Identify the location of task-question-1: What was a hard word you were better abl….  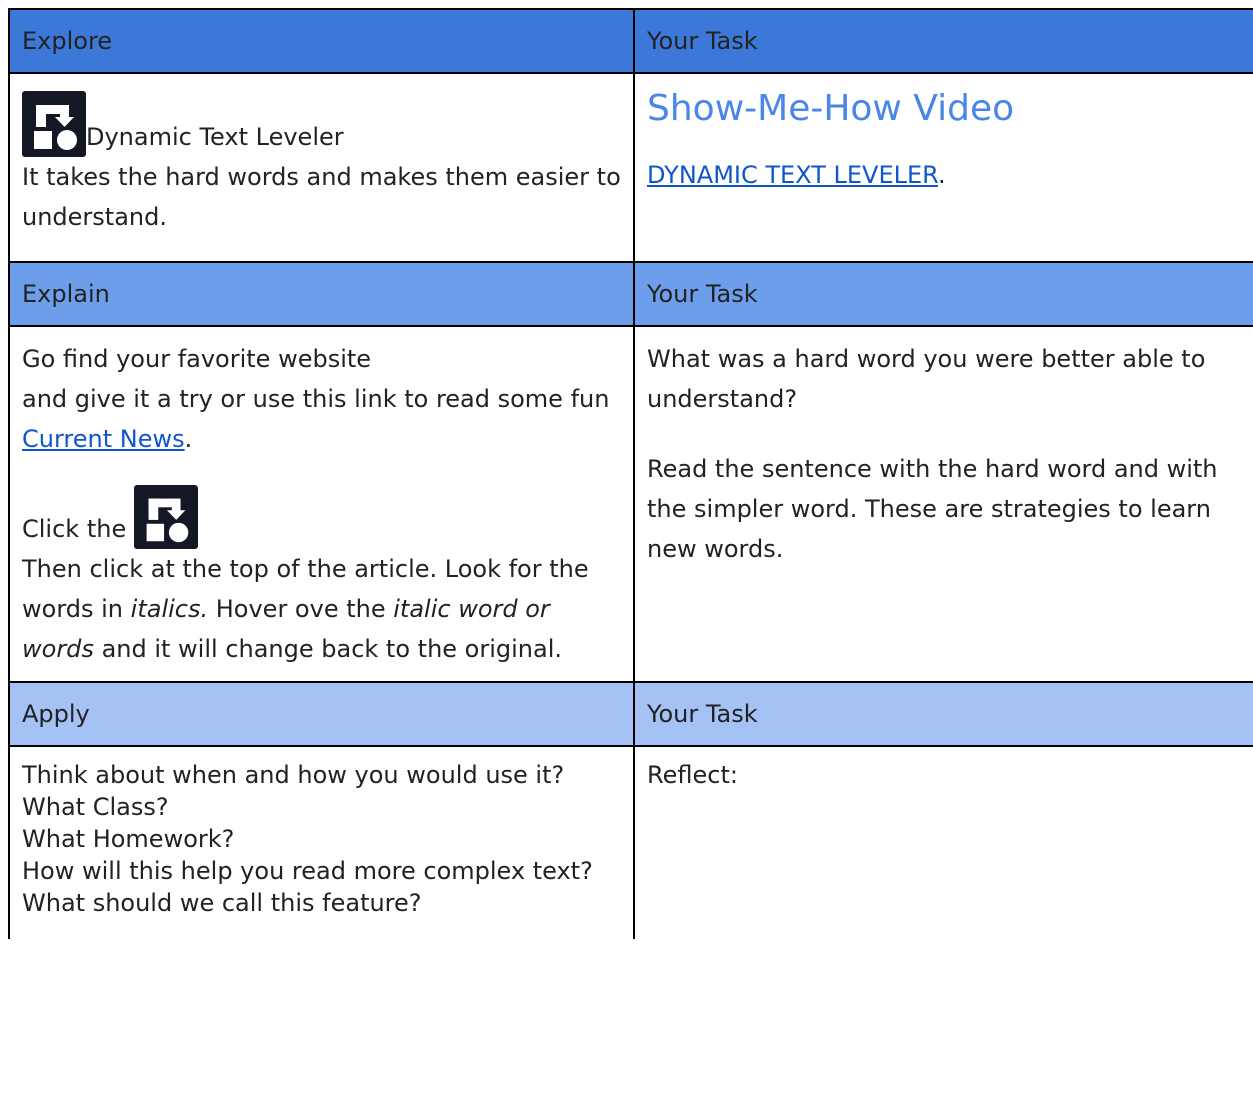
(926, 379).